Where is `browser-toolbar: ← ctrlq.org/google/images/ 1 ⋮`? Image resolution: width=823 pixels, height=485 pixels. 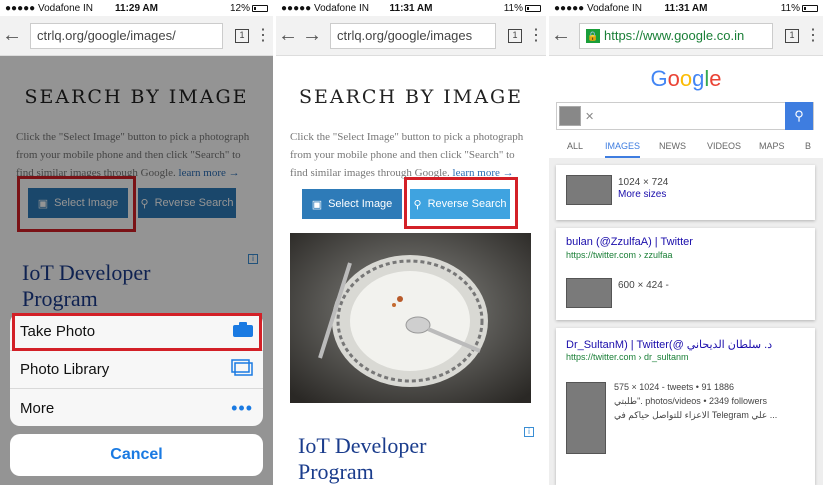 browser-toolbar: ← ctrlq.org/google/images/ 1 ⋮ is located at coordinates (136, 36).